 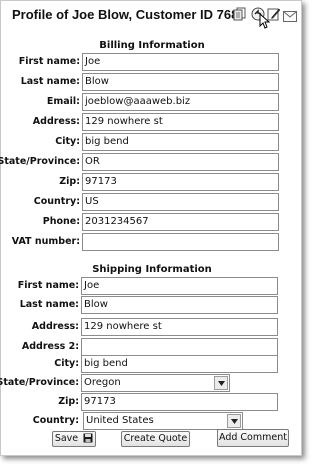 I want to click on shipping-section-title: Shipping Information, so click(x=152, y=269).